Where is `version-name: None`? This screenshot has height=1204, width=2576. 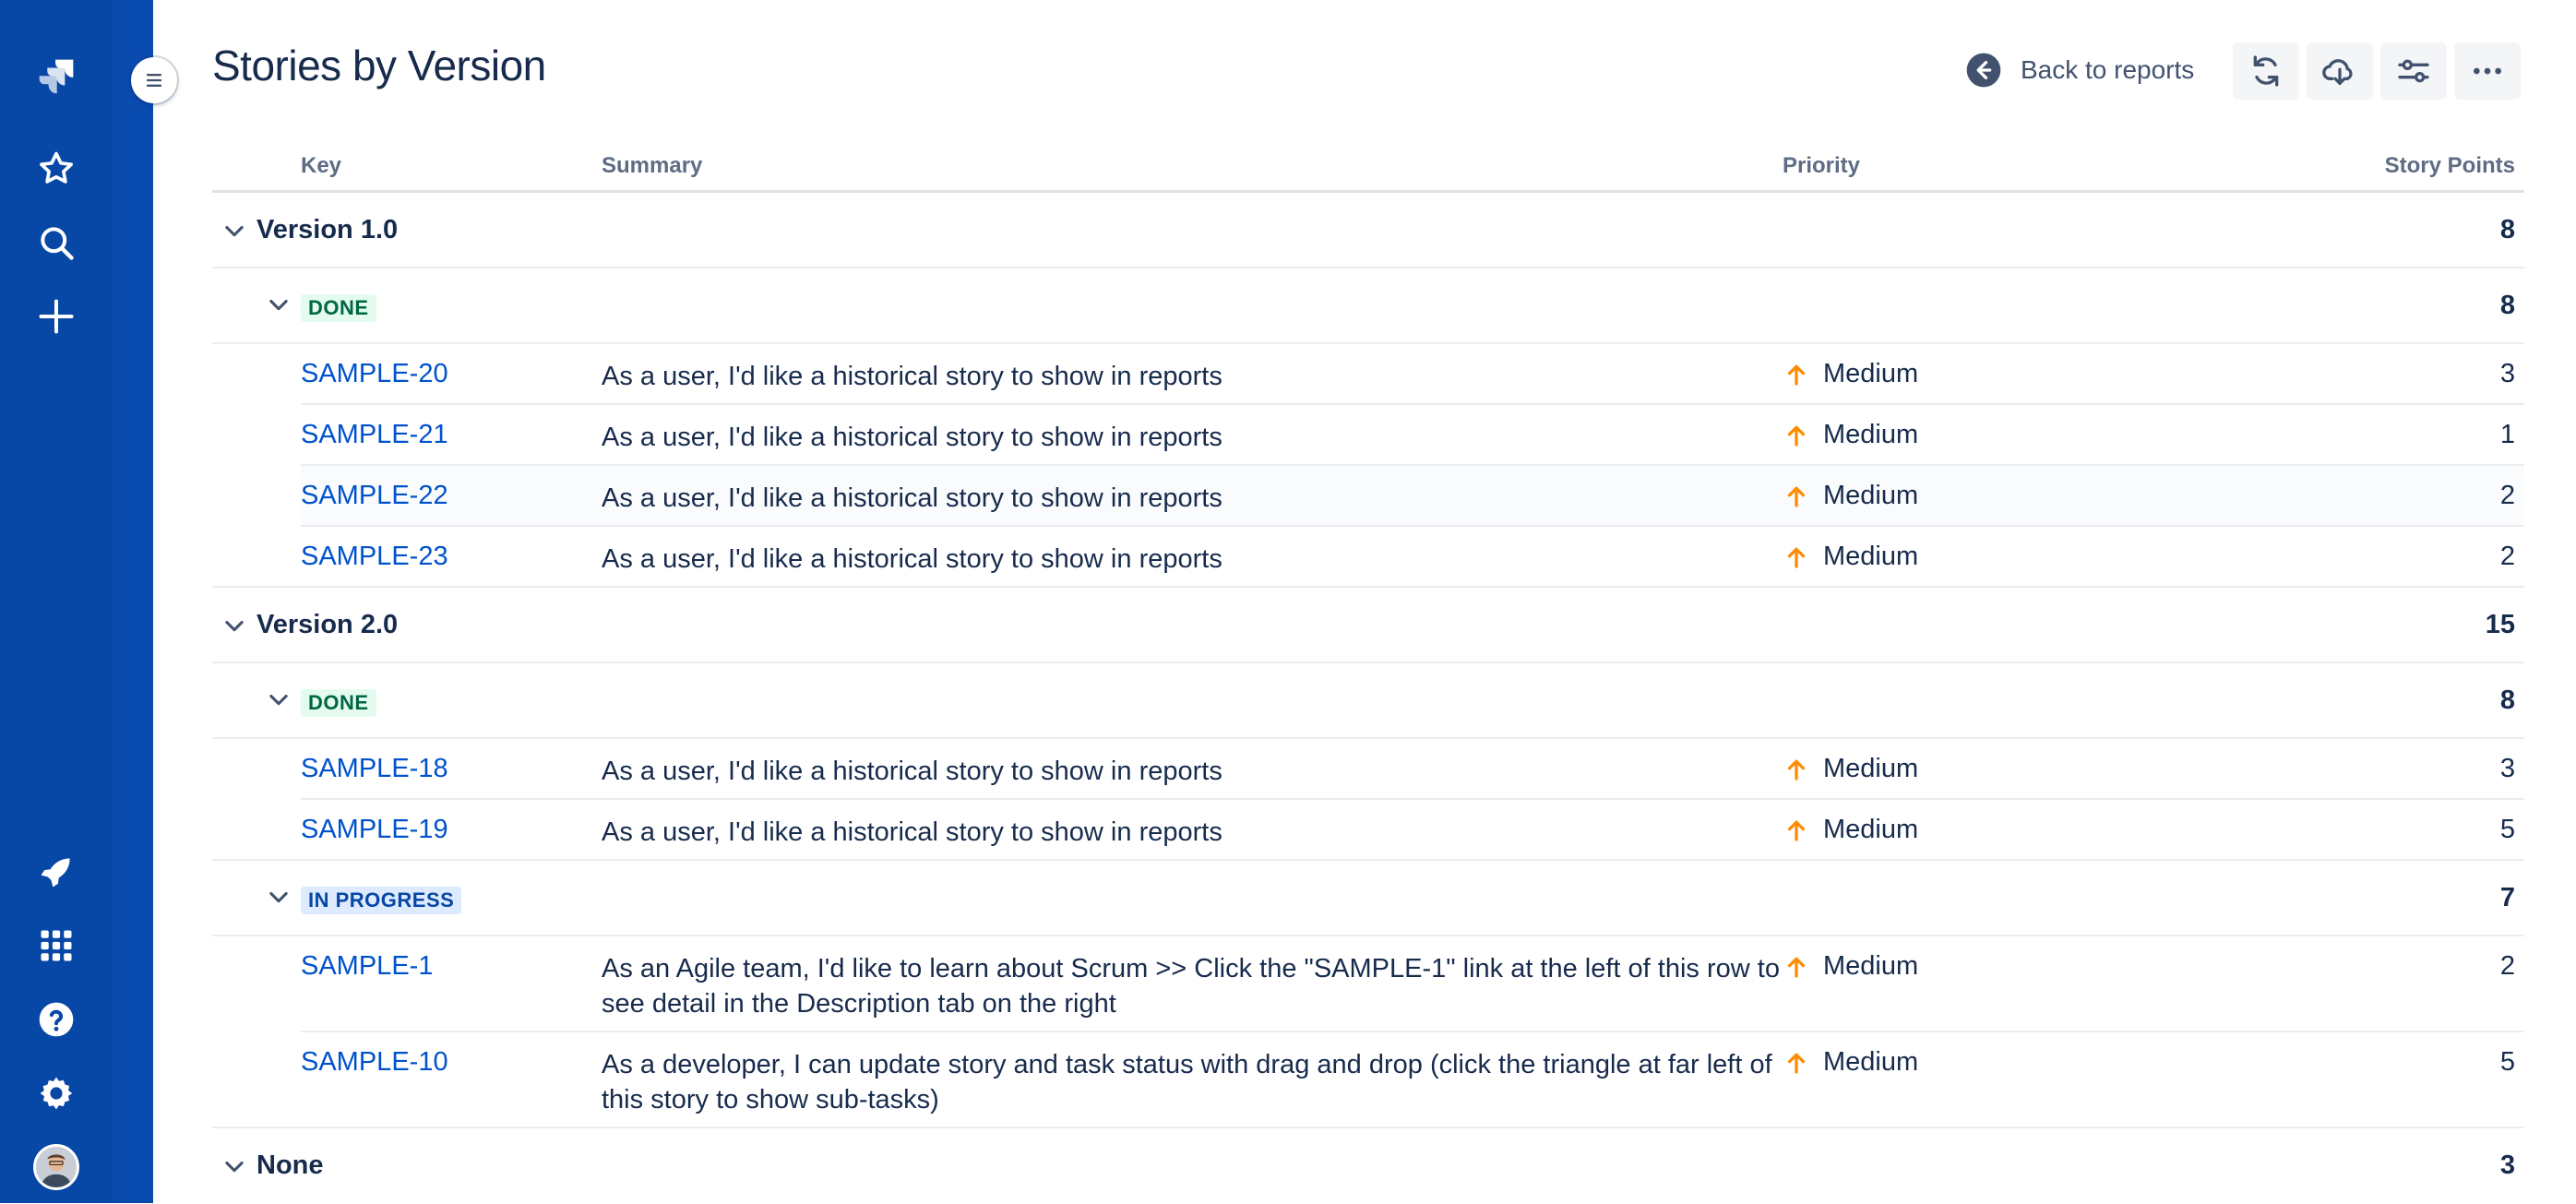 version-name: None is located at coordinates (290, 1165).